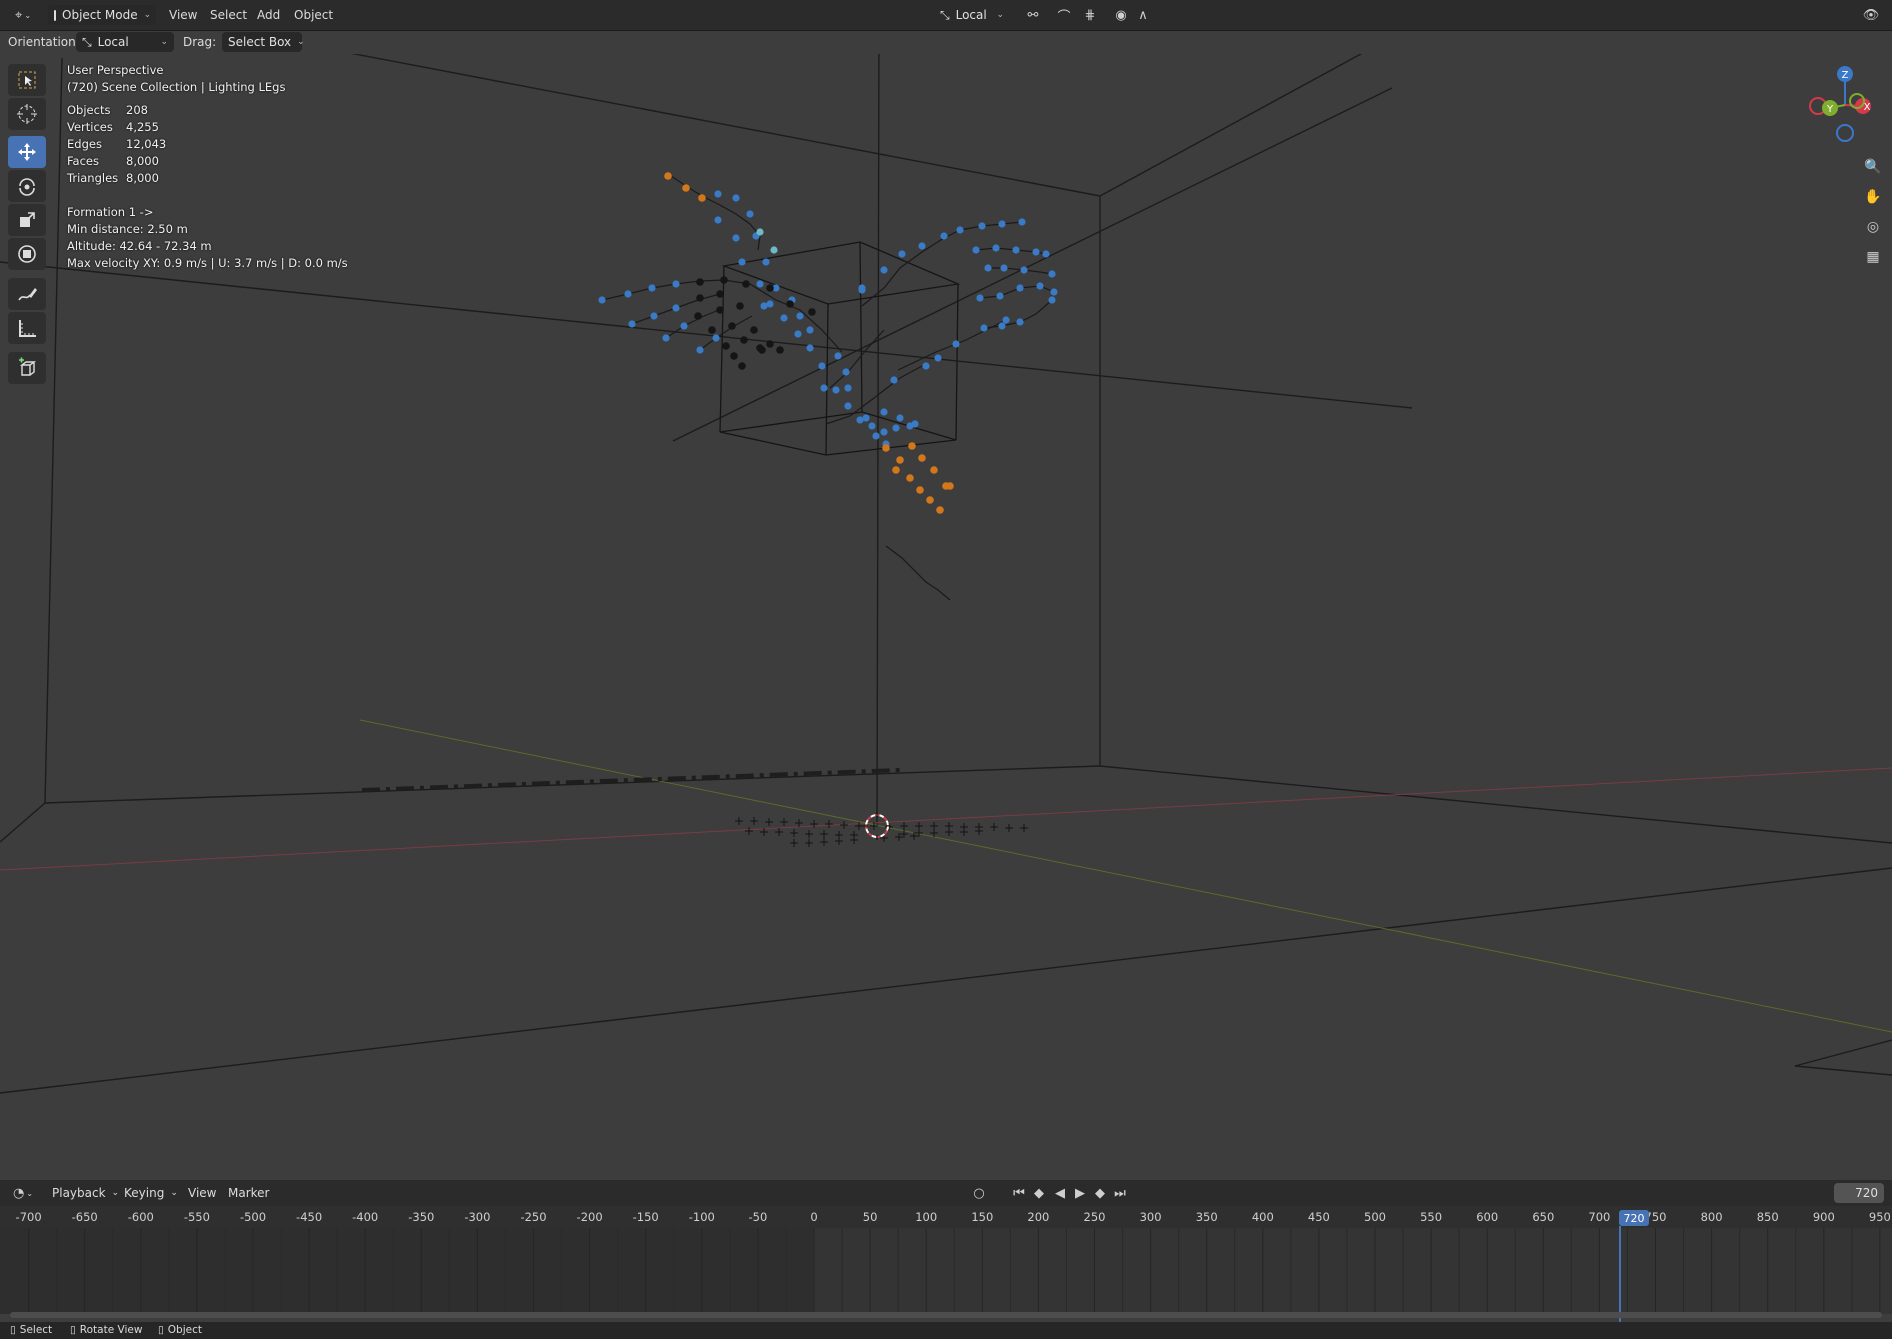 This screenshot has height=1339, width=1892. I want to click on jump-start-button: ⏮, so click(1019, 1193).